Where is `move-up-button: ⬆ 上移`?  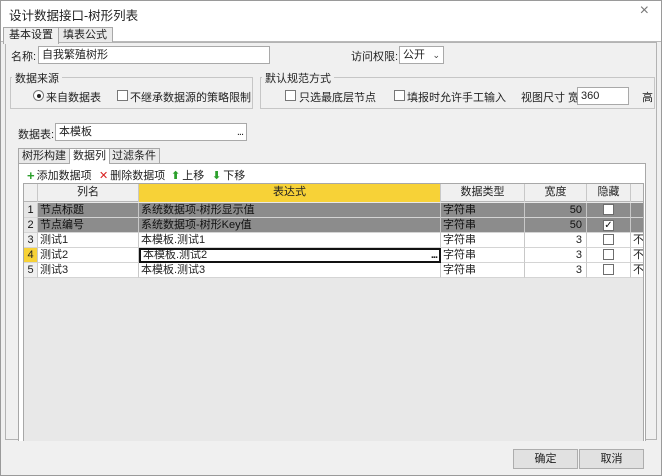
move-up-button: ⬆ 上移 is located at coordinates (187, 175).